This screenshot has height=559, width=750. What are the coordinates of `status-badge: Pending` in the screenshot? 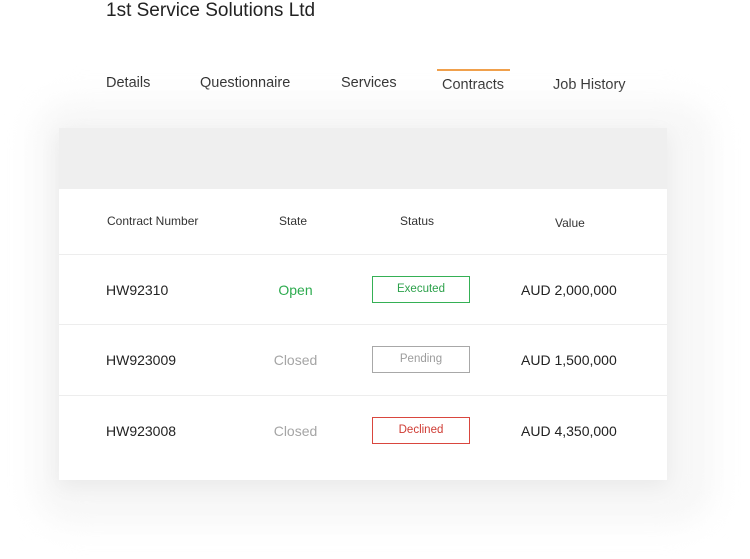 It's located at (421, 359).